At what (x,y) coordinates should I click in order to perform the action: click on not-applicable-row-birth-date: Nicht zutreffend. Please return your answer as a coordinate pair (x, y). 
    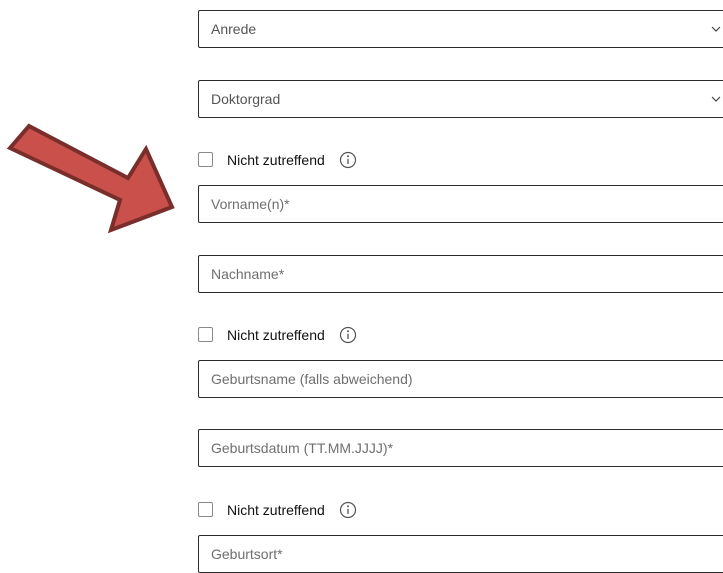
    Looking at the image, I should click on (298, 510).